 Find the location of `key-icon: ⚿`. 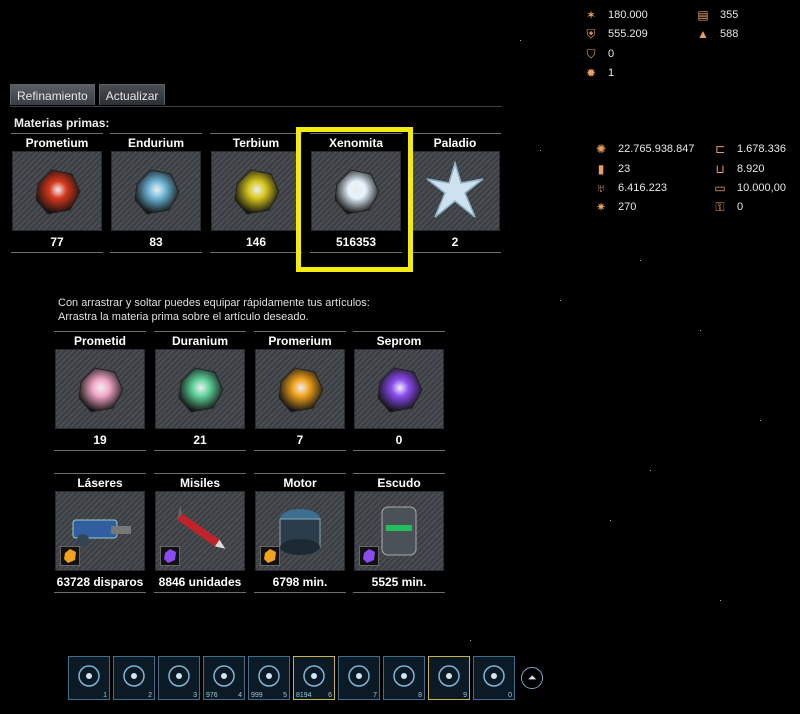

key-icon: ⚿ is located at coordinates (720, 207).